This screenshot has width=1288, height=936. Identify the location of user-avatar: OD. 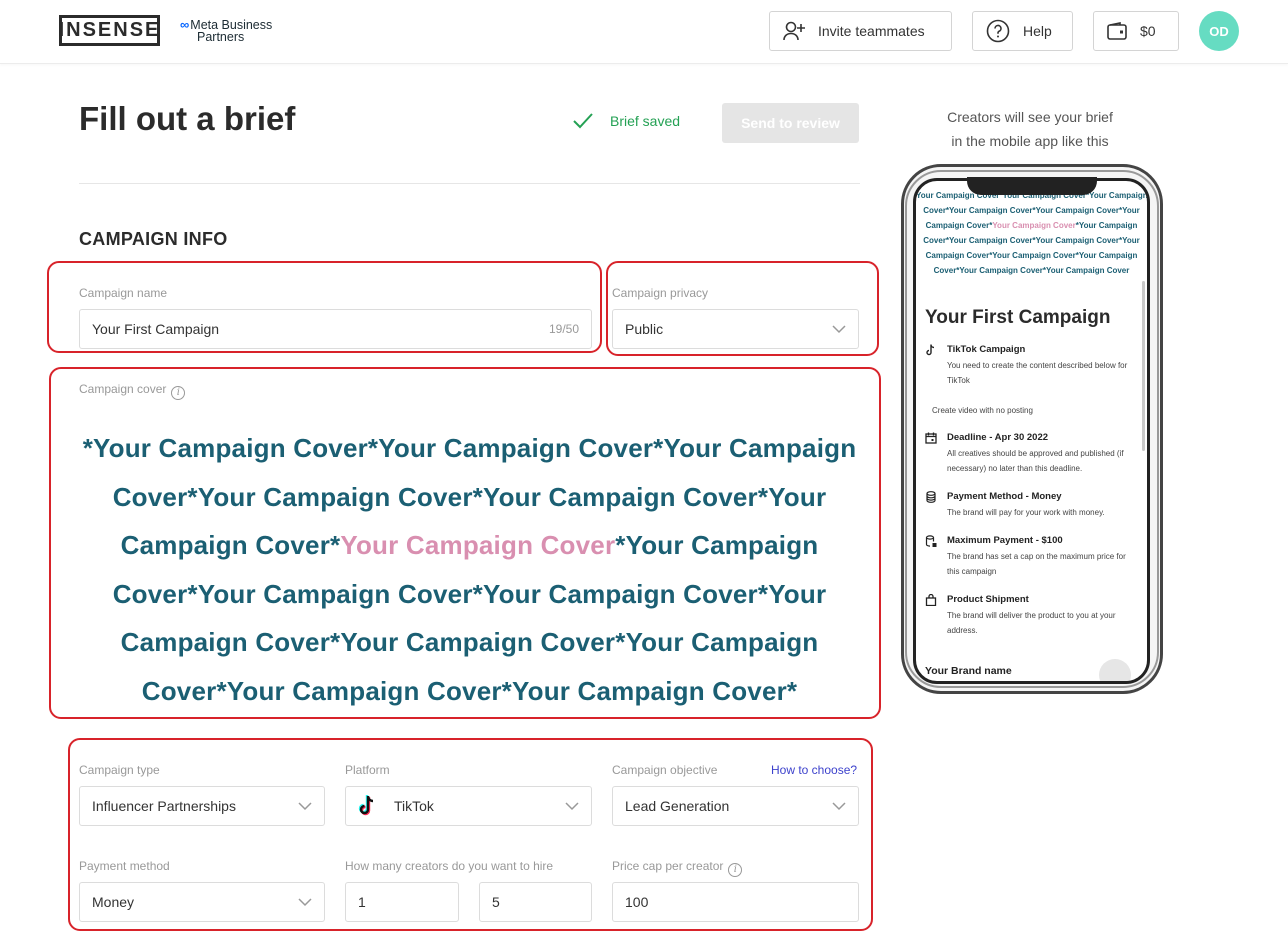
(1219, 31).